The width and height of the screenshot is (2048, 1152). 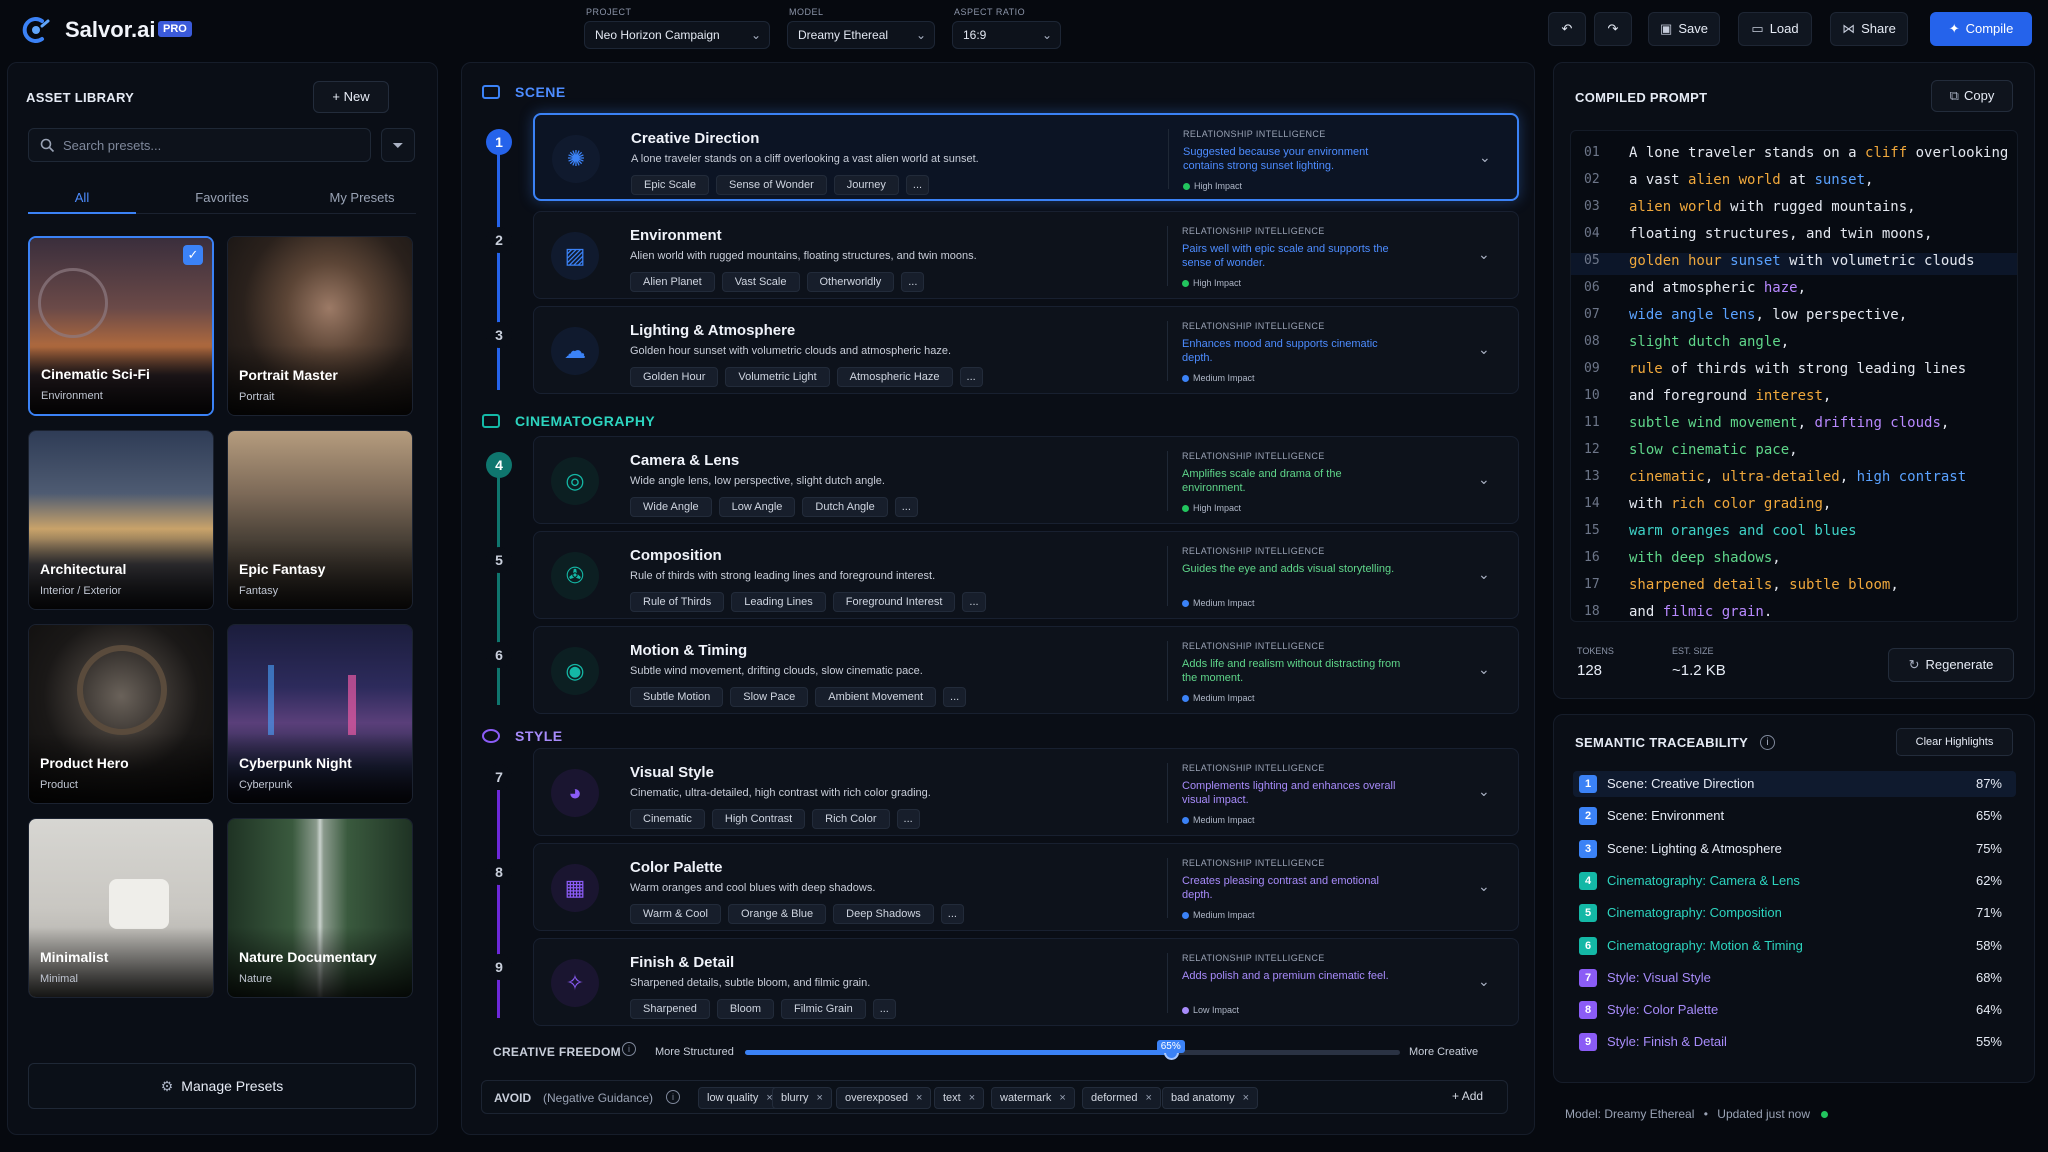 I want to click on tag-chip: Ambient Movement, so click(x=876, y=697).